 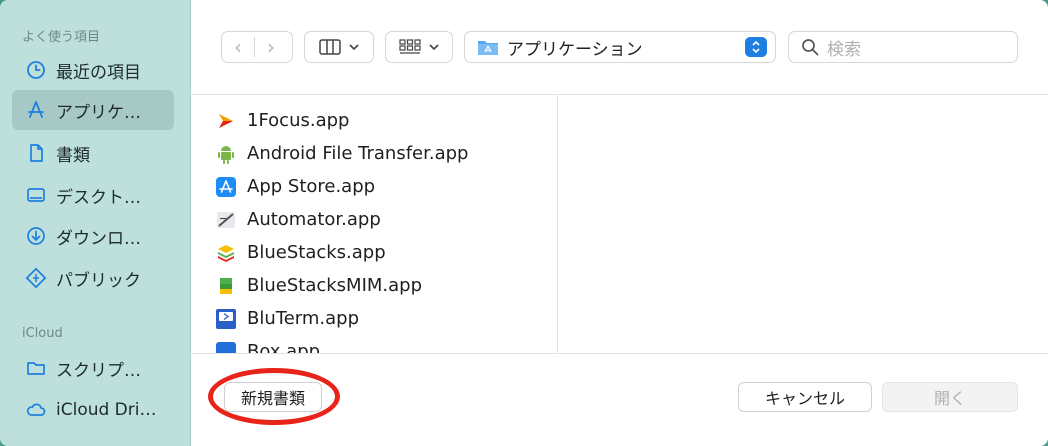 I want to click on file-item: BluTerm.app, so click(x=287, y=318).